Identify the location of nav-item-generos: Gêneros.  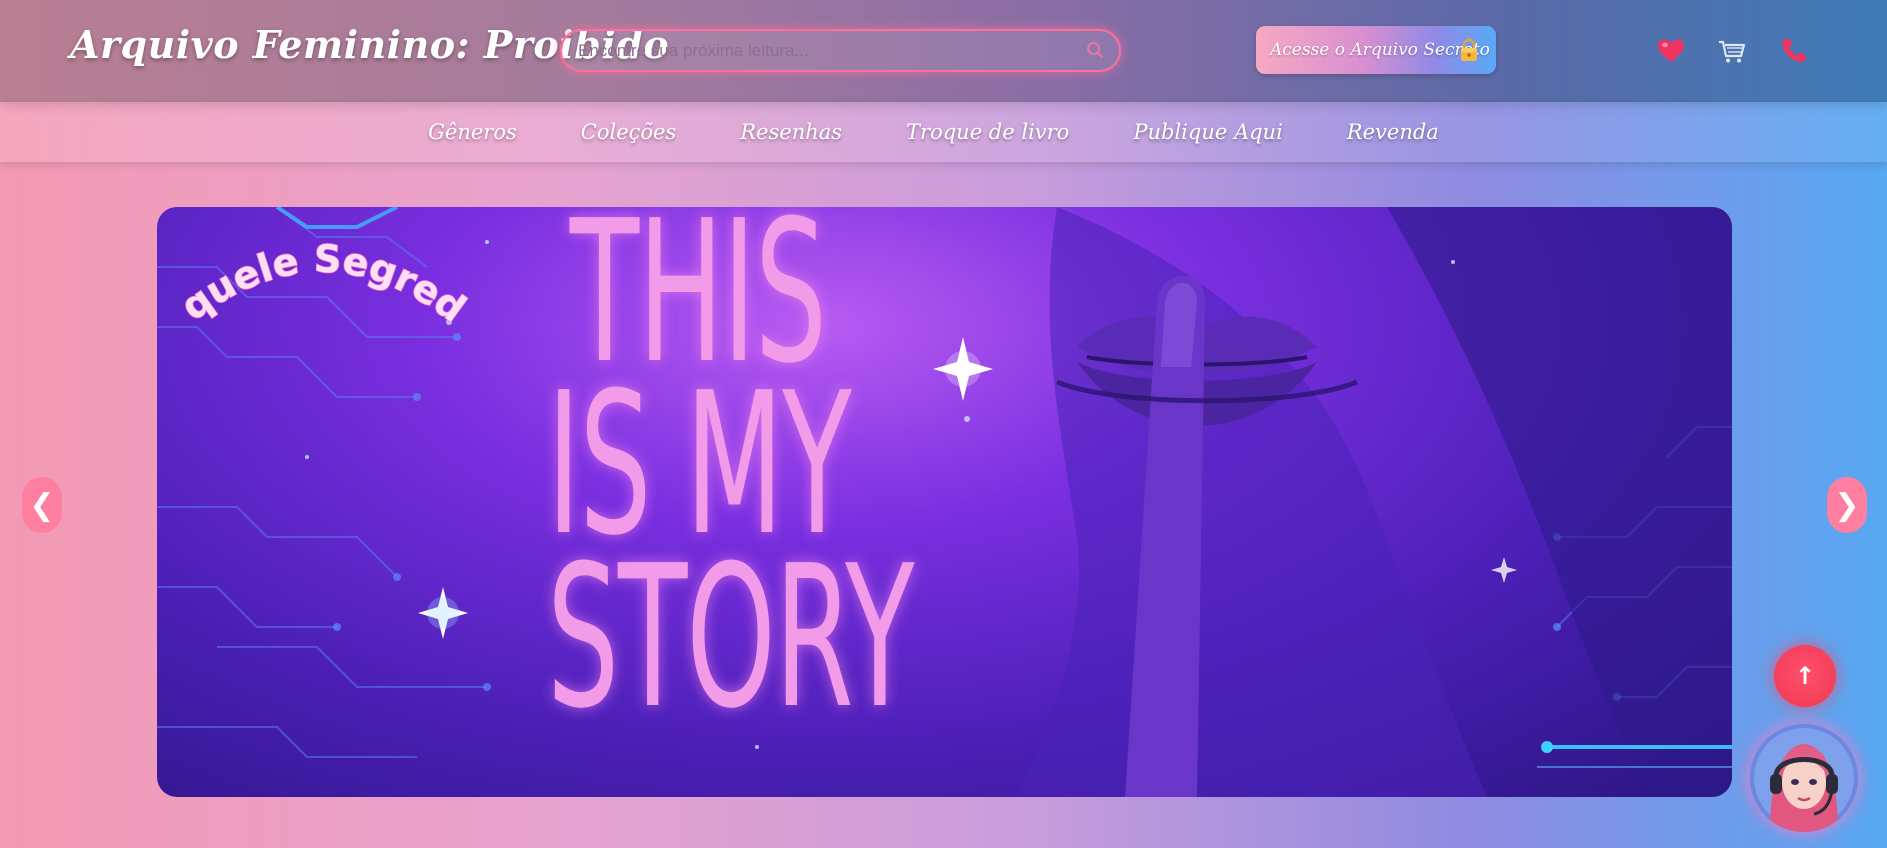
(472, 132).